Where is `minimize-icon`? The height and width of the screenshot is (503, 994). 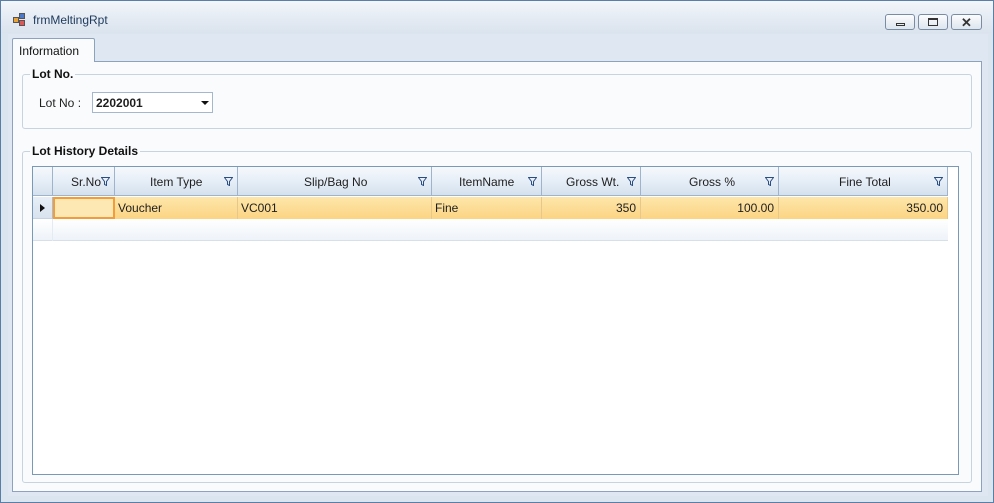 minimize-icon is located at coordinates (900, 24).